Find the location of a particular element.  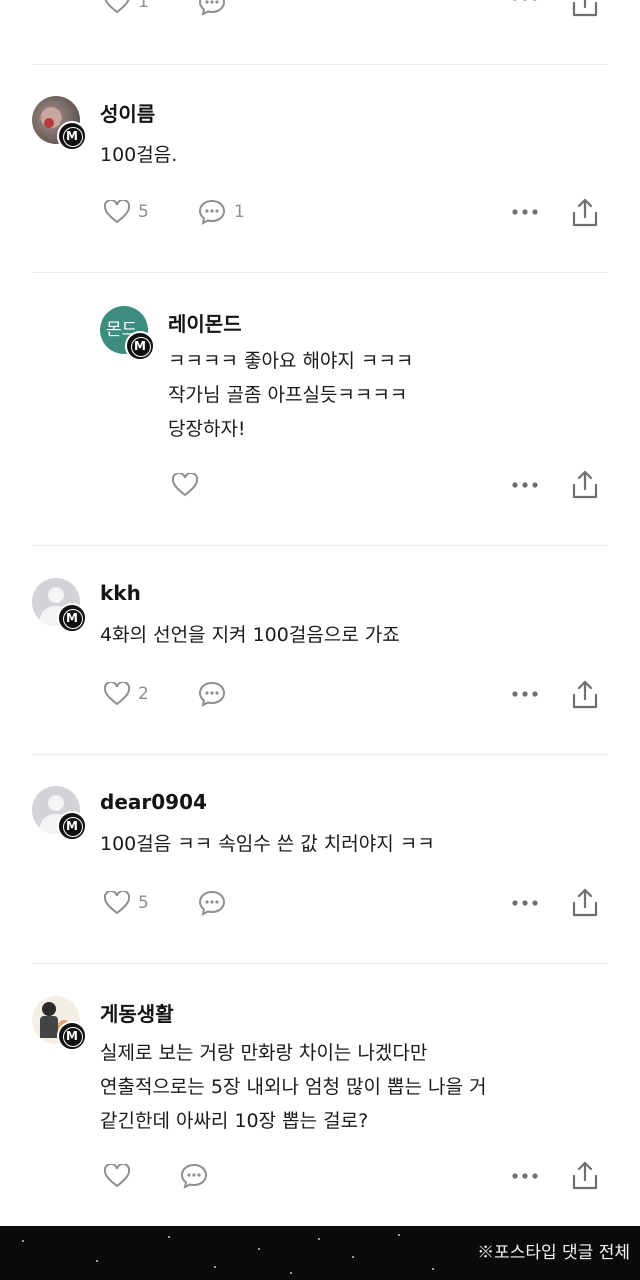

avatar: 몬드 M is located at coordinates (127, 333).